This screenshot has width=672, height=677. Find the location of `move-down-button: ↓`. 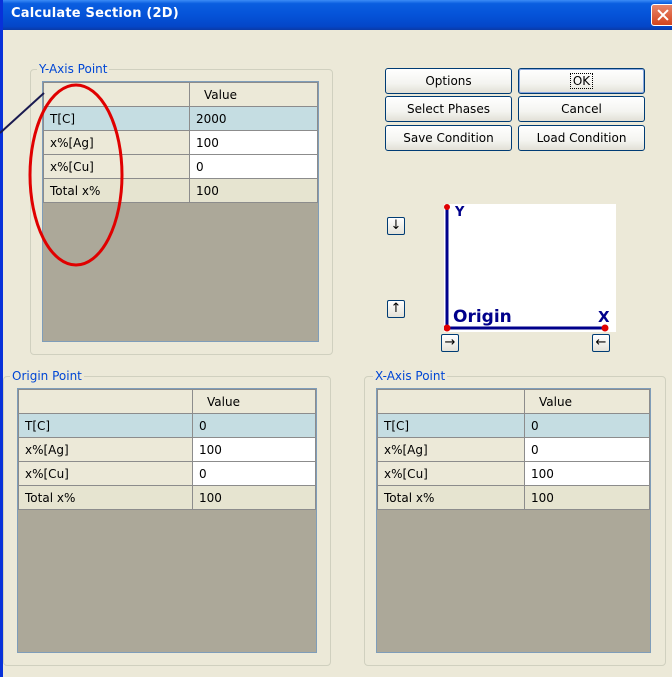

move-down-button: ↓ is located at coordinates (396, 226).